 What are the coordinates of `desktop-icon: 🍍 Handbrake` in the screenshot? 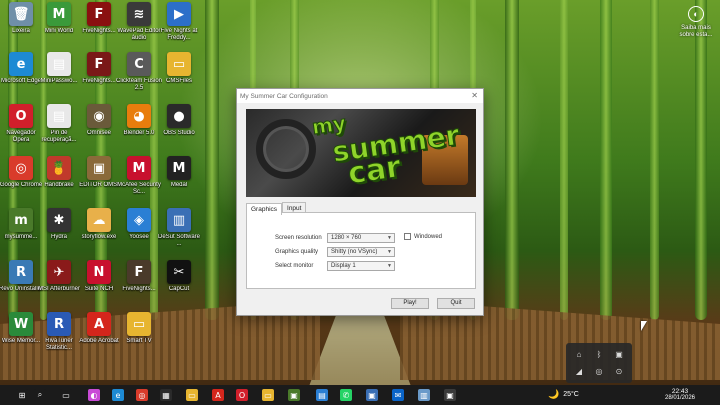 It's located at (59, 180).